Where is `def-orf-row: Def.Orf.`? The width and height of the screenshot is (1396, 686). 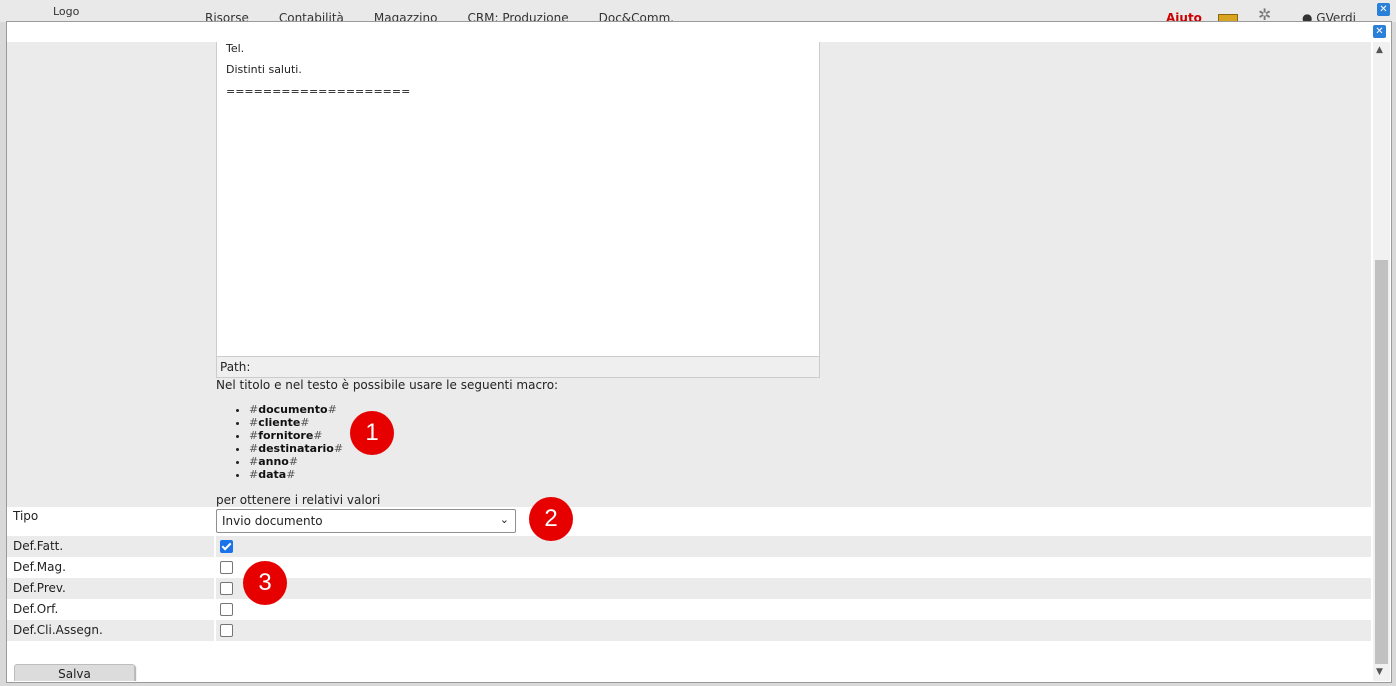 def-orf-row: Def.Orf. is located at coordinates (689, 609).